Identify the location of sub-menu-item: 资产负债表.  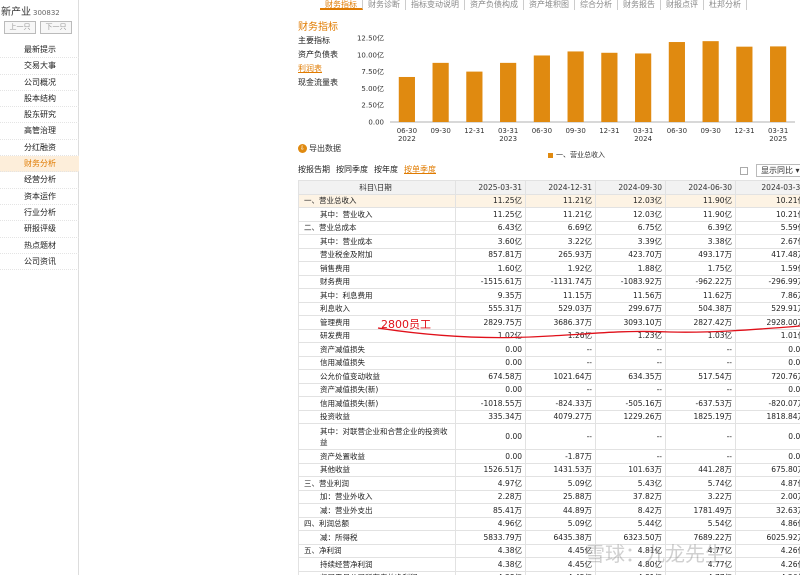
(318, 55).